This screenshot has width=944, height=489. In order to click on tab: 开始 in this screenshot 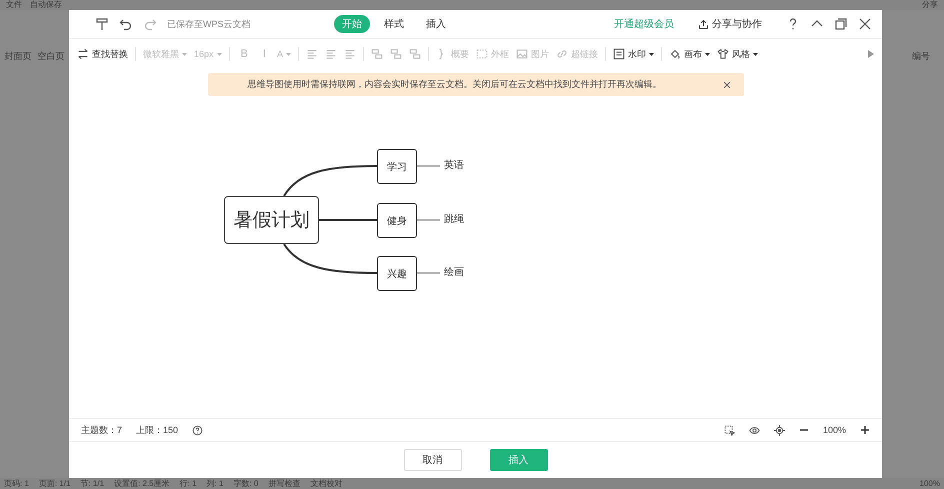, I will do `click(352, 24)`.